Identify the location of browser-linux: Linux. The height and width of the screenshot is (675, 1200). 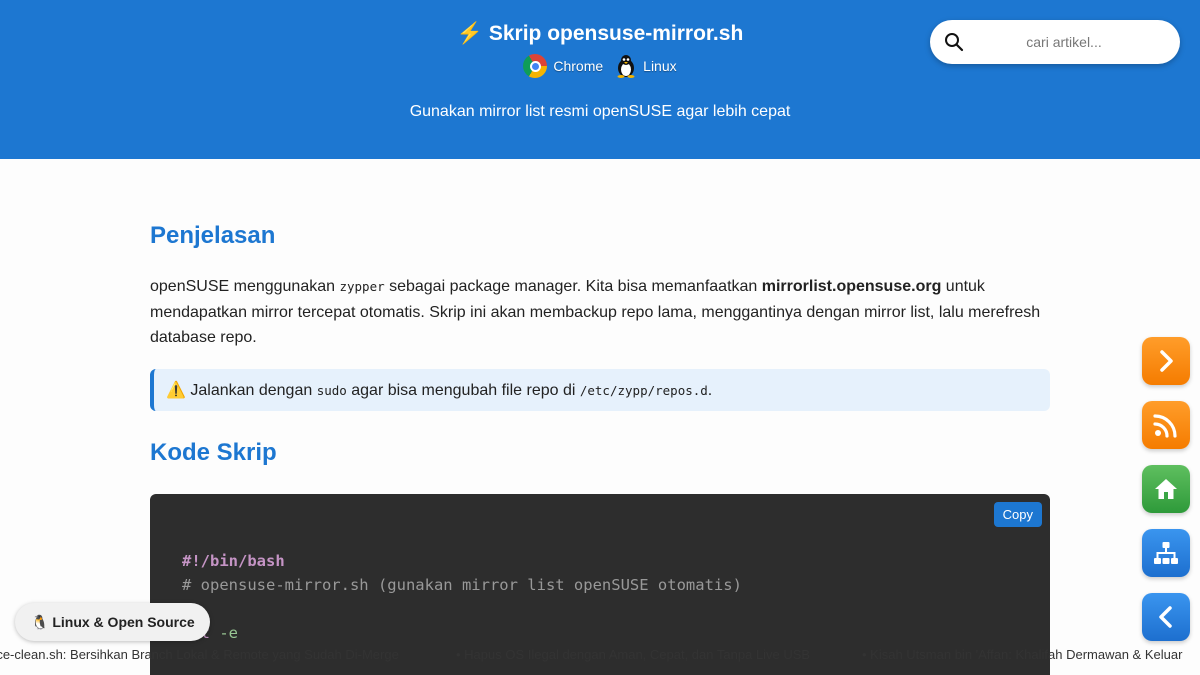
(646, 66).